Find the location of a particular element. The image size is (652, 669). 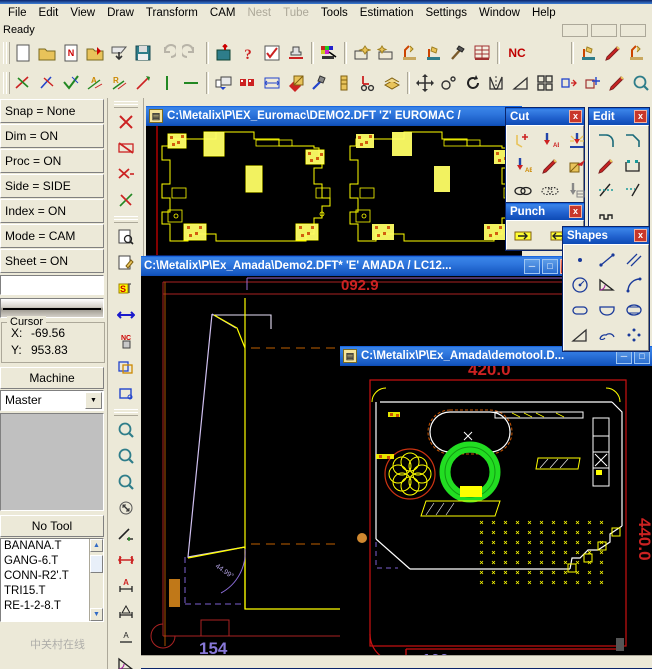

machine-button: Machine is located at coordinates (52, 378).